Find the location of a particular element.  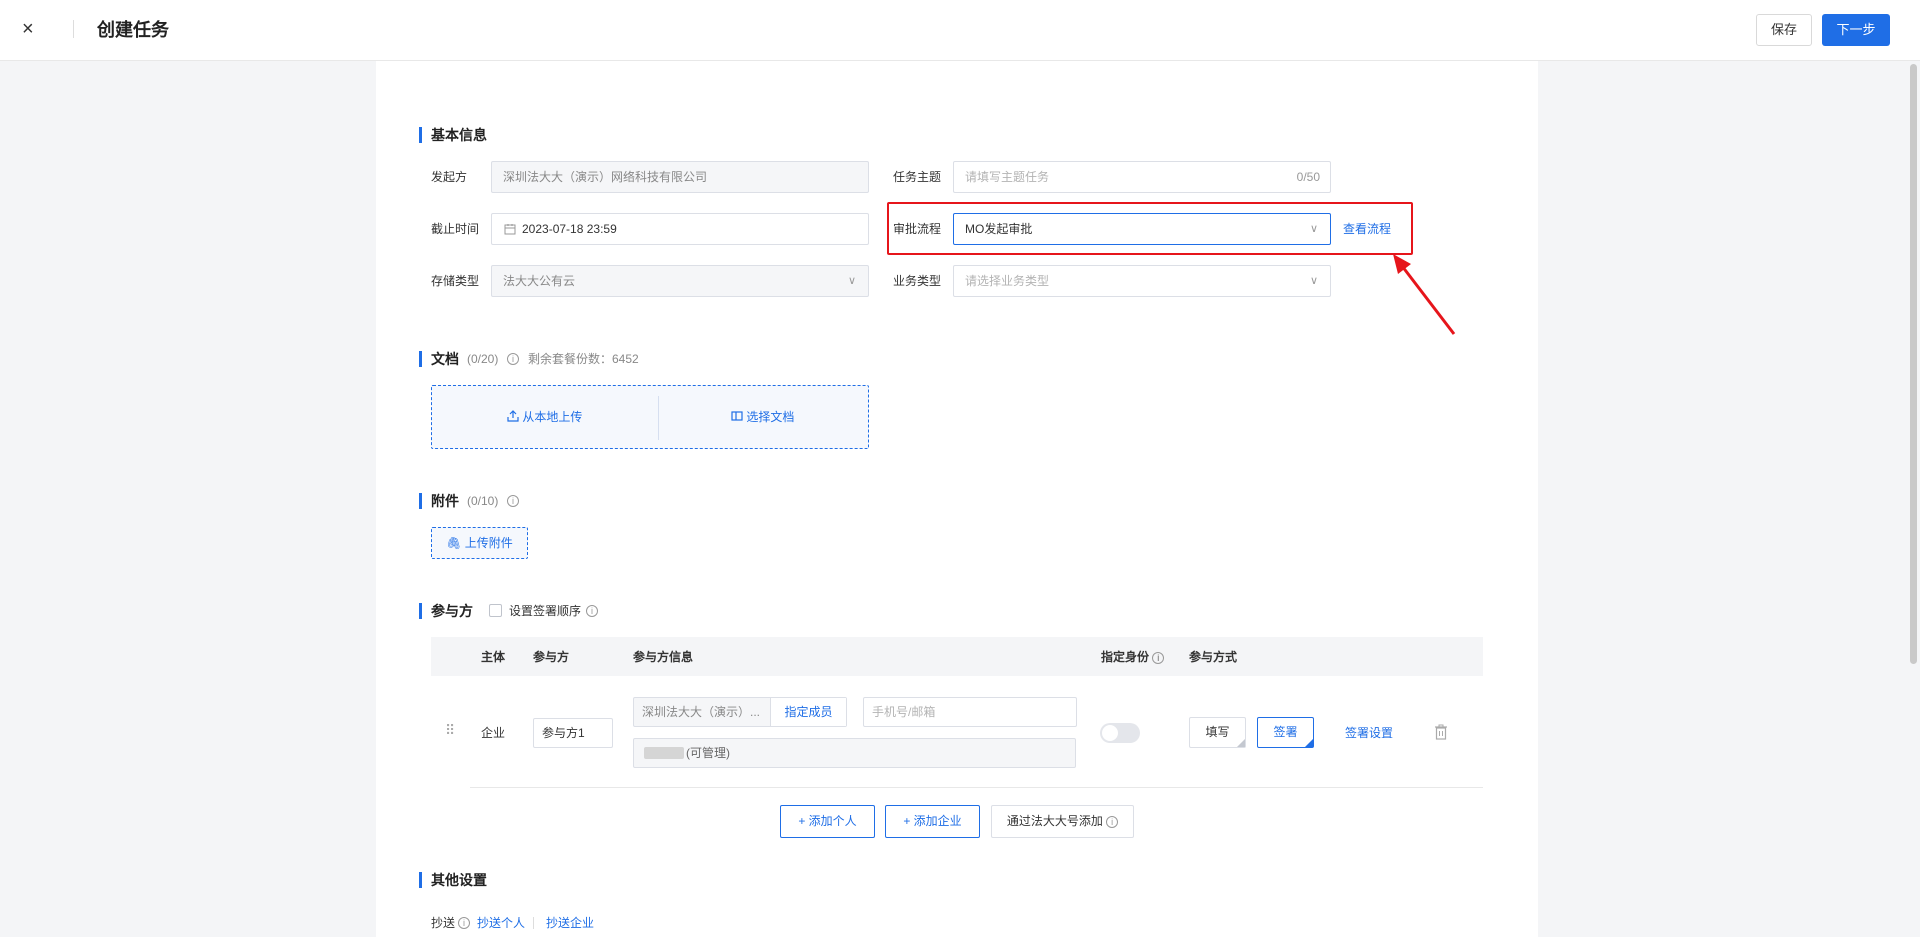

top-bar: × 创建任务 保存 下一步 is located at coordinates (960, 30).